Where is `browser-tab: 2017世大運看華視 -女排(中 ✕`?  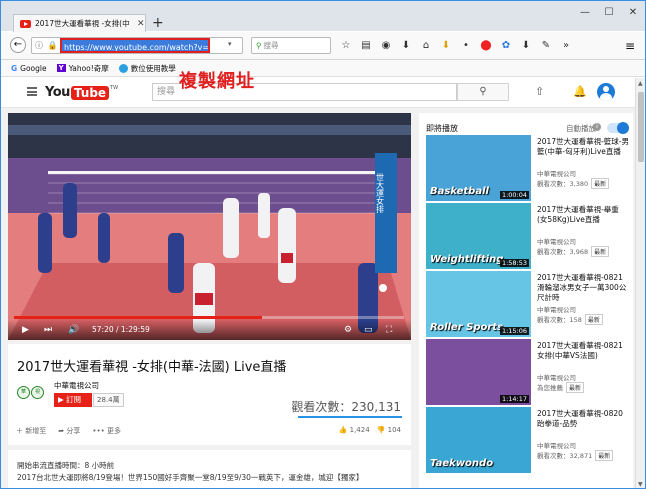 browser-tab: 2017世大運看華視 -女排(中 ✕ is located at coordinates (79, 23).